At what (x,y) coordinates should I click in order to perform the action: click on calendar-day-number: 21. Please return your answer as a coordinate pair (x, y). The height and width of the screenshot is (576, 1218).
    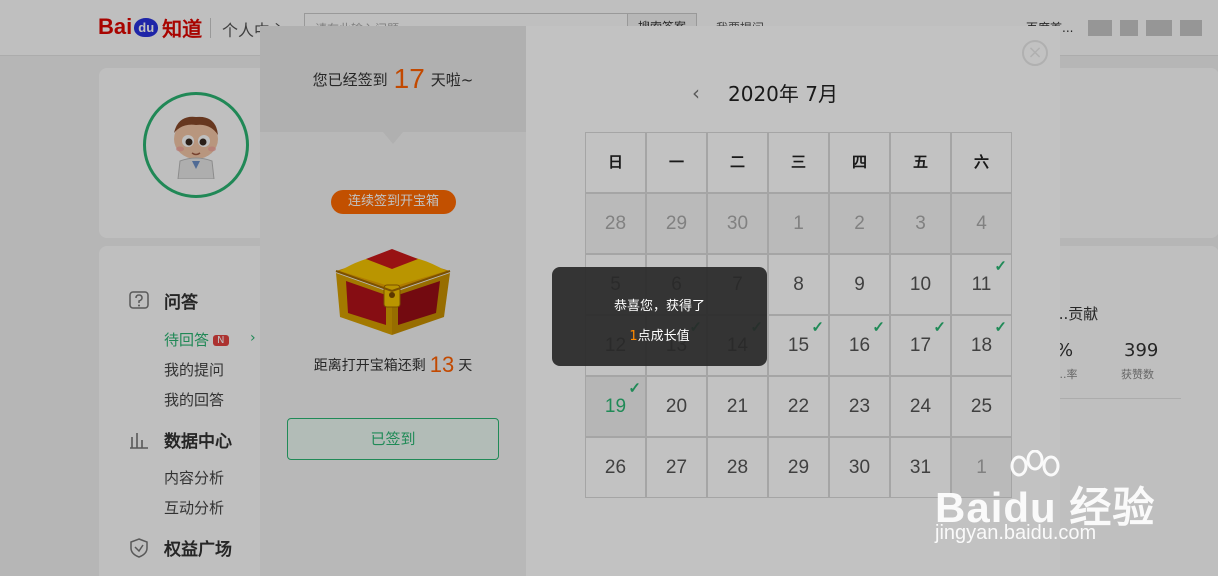
    Looking at the image, I should click on (737, 406).